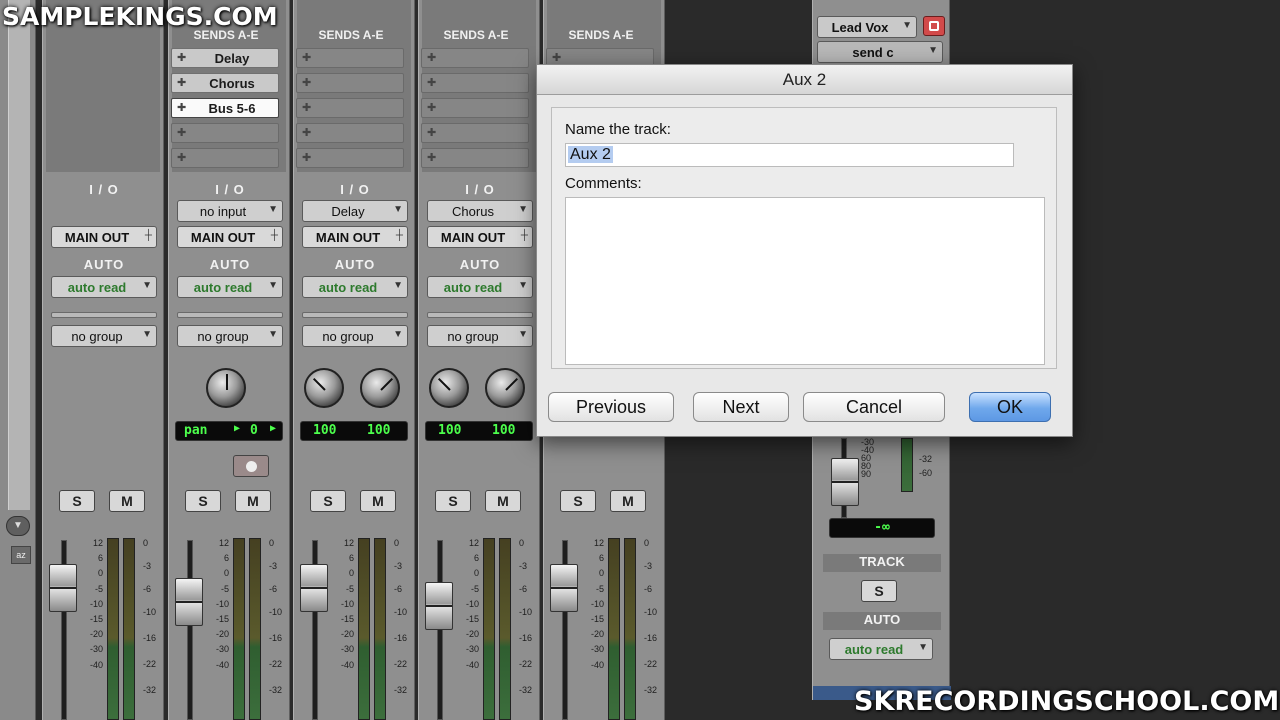  I want to click on track-name-label: Lead Vox, so click(860, 27).